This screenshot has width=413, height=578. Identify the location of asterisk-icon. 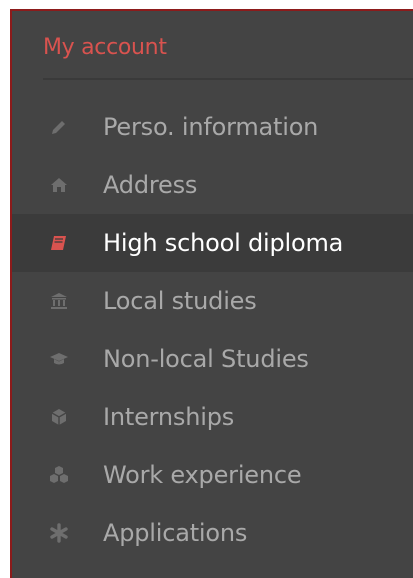
(59, 533).